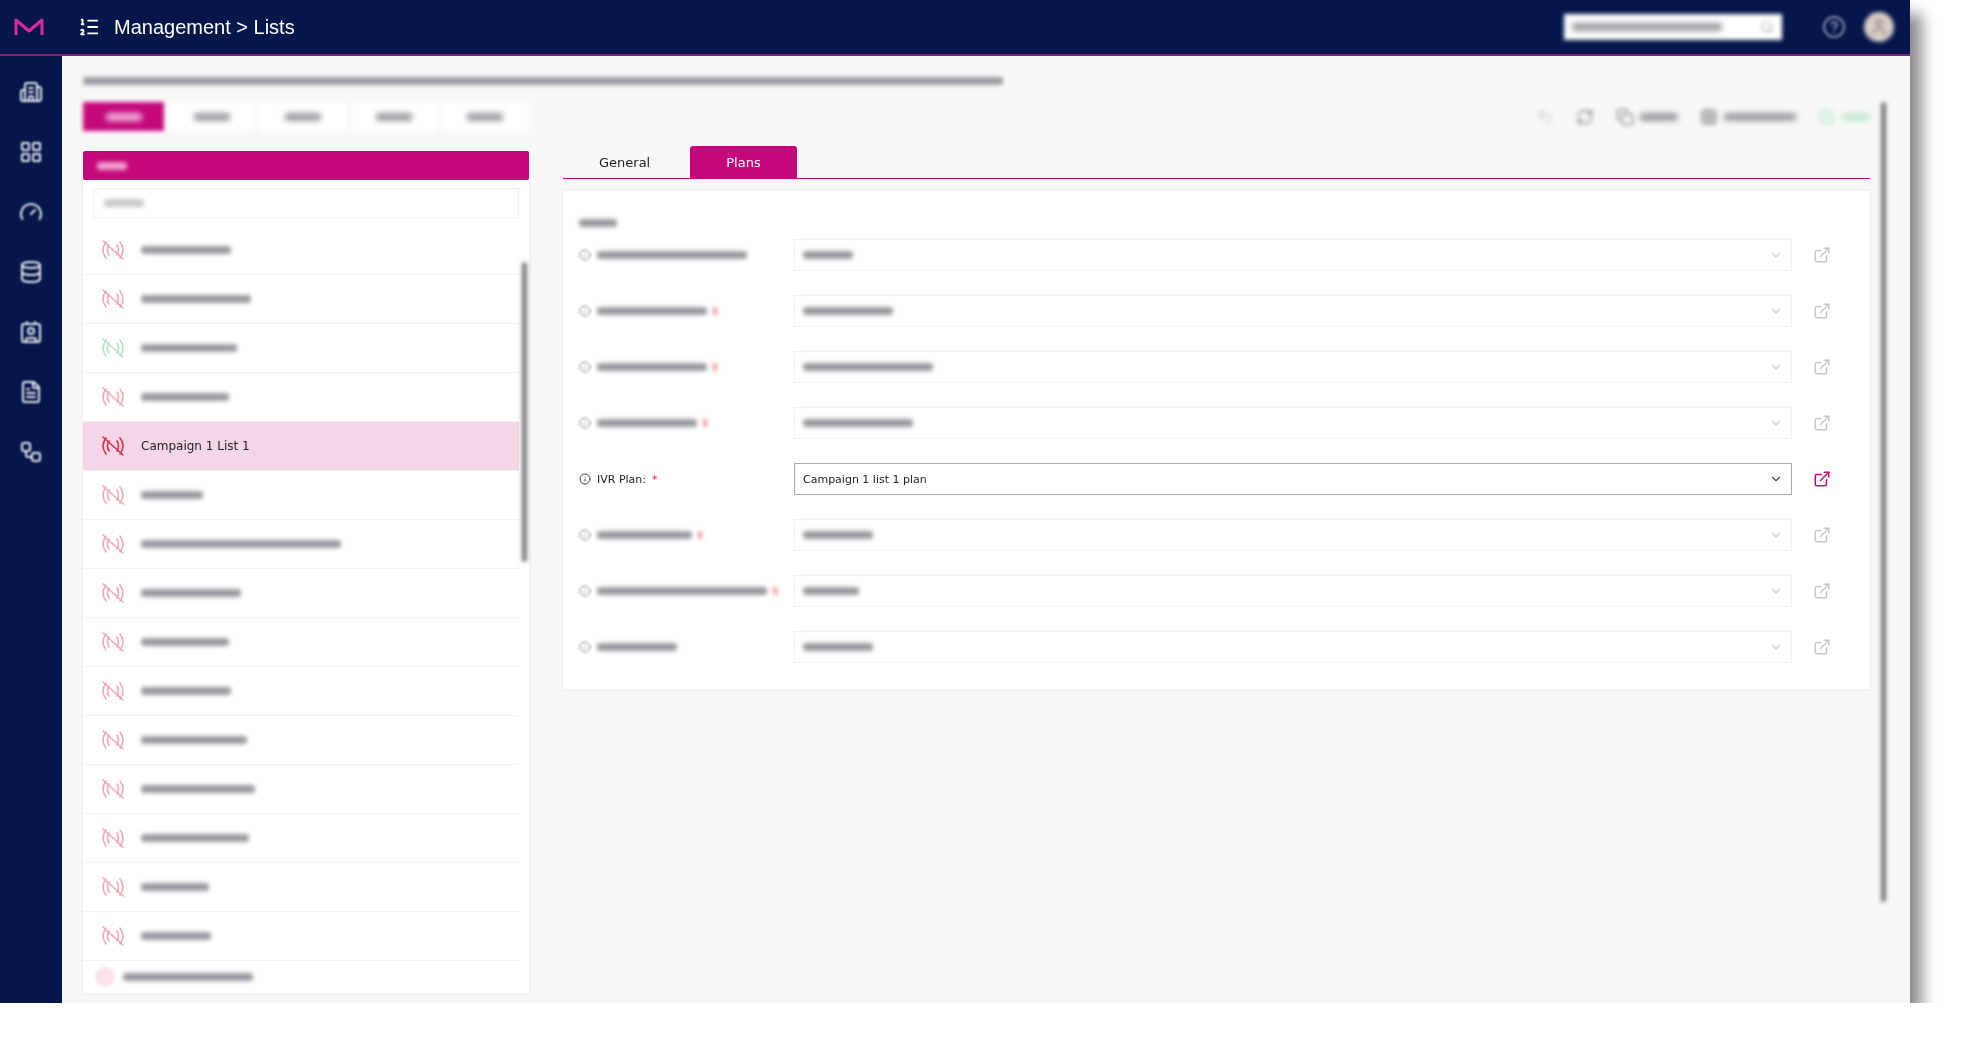 This screenshot has width=1970, height=1059. I want to click on list-item: Campaign 1 List 1, so click(301, 446).